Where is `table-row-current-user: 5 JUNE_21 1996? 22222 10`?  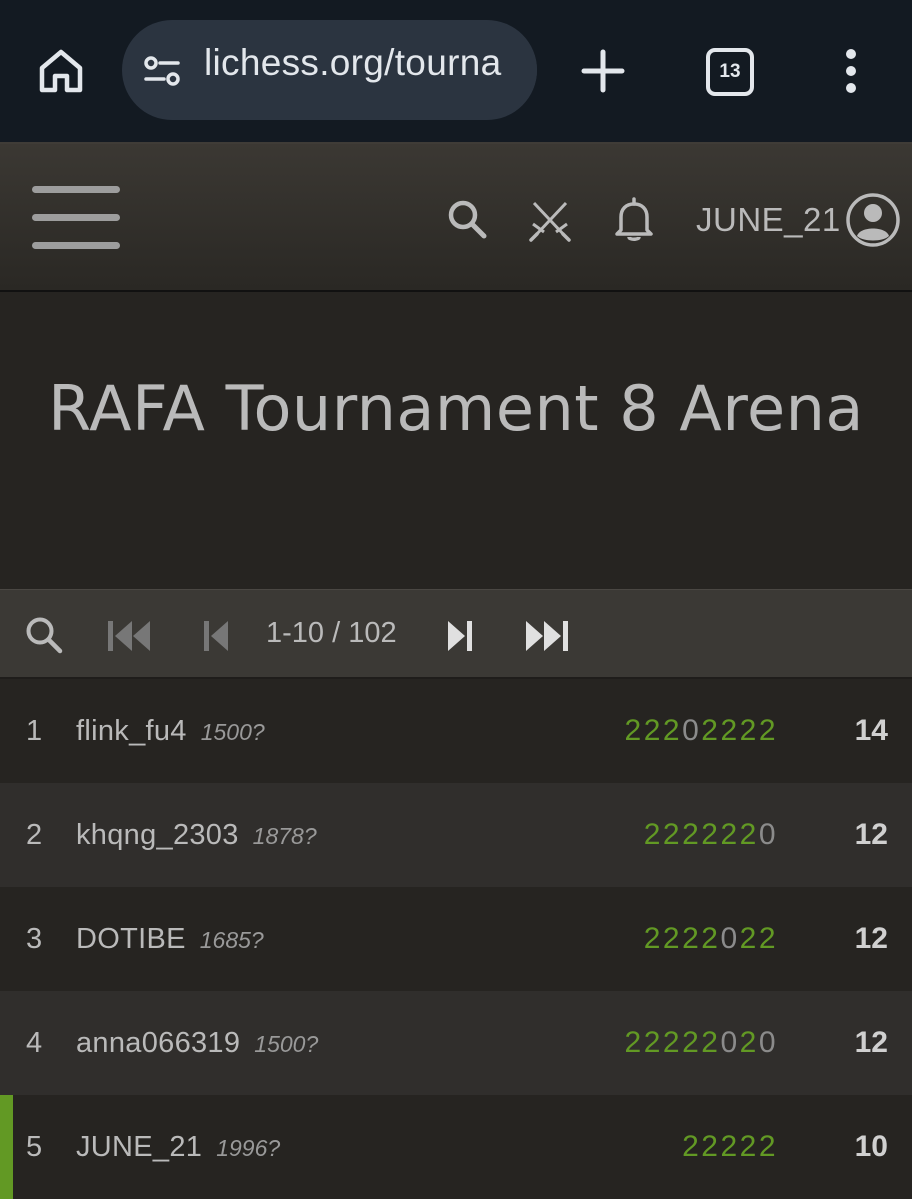 table-row-current-user: 5 JUNE_21 1996? 22222 10 is located at coordinates (456, 1147).